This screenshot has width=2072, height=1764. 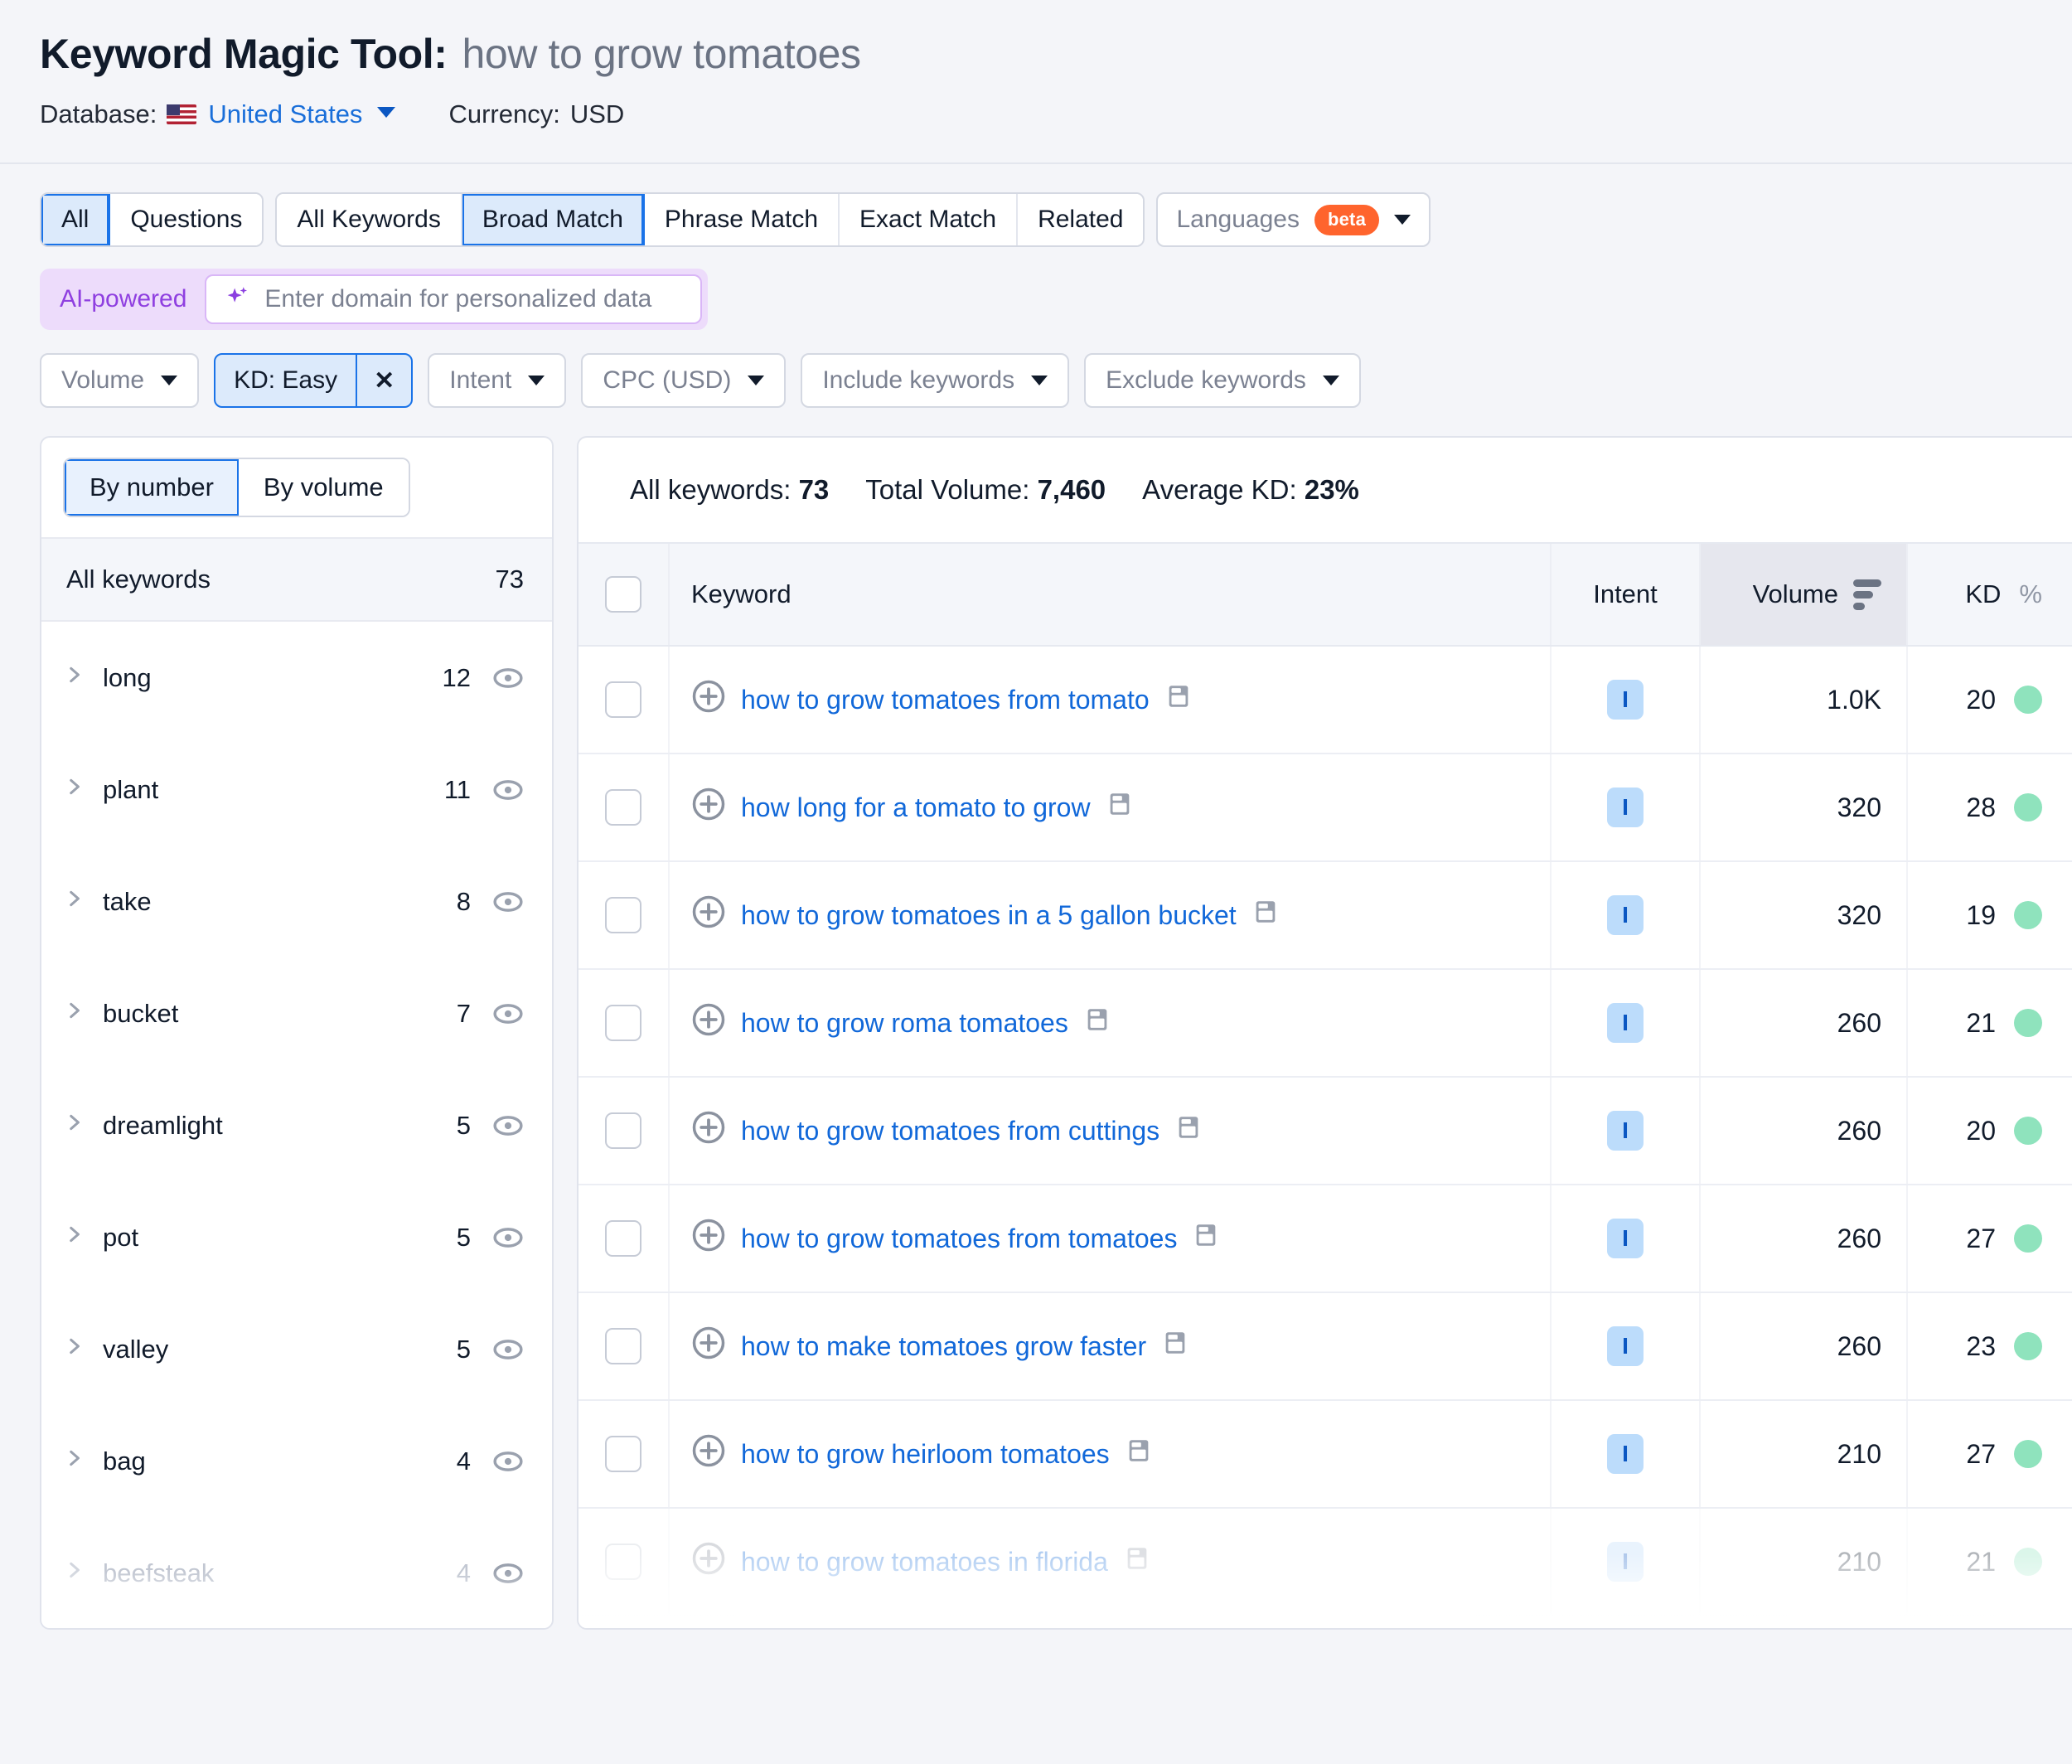 What do you see at coordinates (1325, 1024) in the screenshot?
I see `table-row: how to grow roma tomatoes I 260 21` at bounding box center [1325, 1024].